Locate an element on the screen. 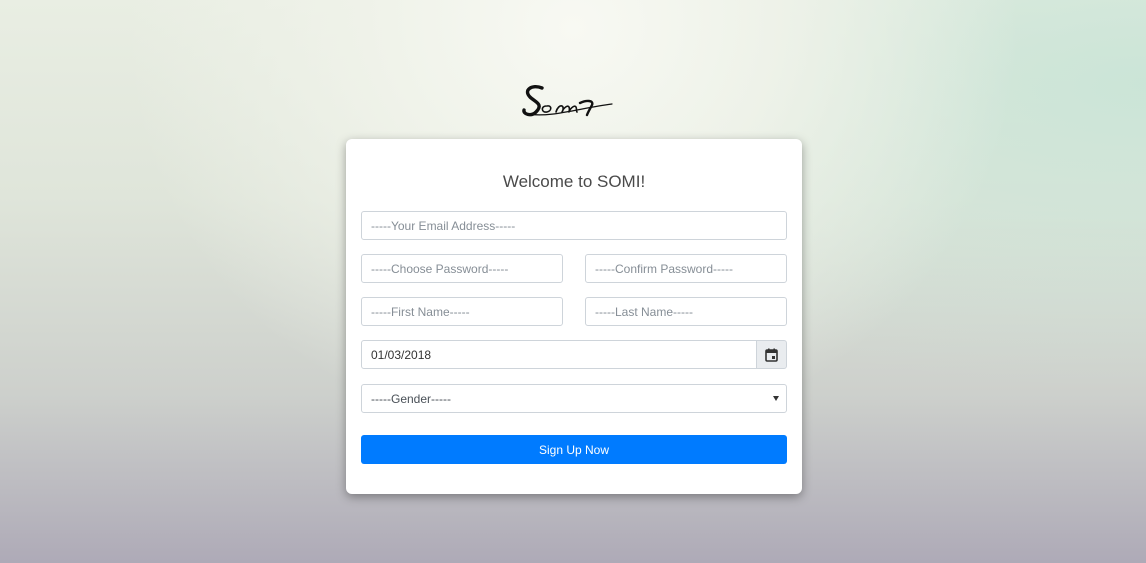 This screenshot has height=563, width=1146. somi-logo is located at coordinates (567, 101).